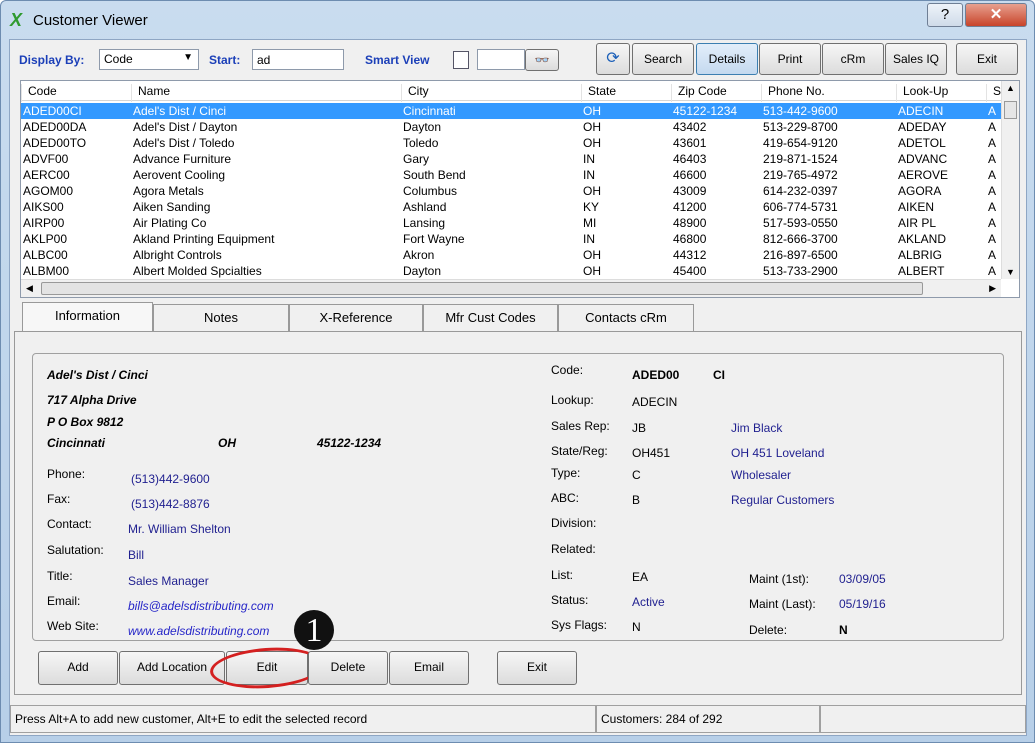 The image size is (1035, 743). I want to click on code-value: ADED00, so click(656, 375).